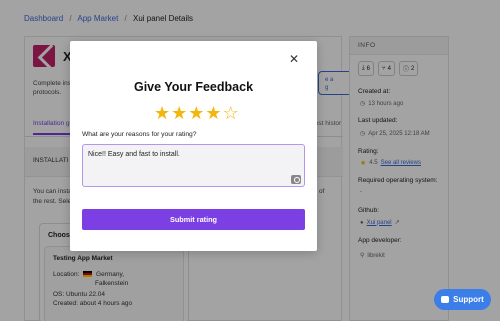  What do you see at coordinates (193, 165) in the screenshot?
I see `feedback-textarea: Nice!! Easy and fast to install.` at bounding box center [193, 165].